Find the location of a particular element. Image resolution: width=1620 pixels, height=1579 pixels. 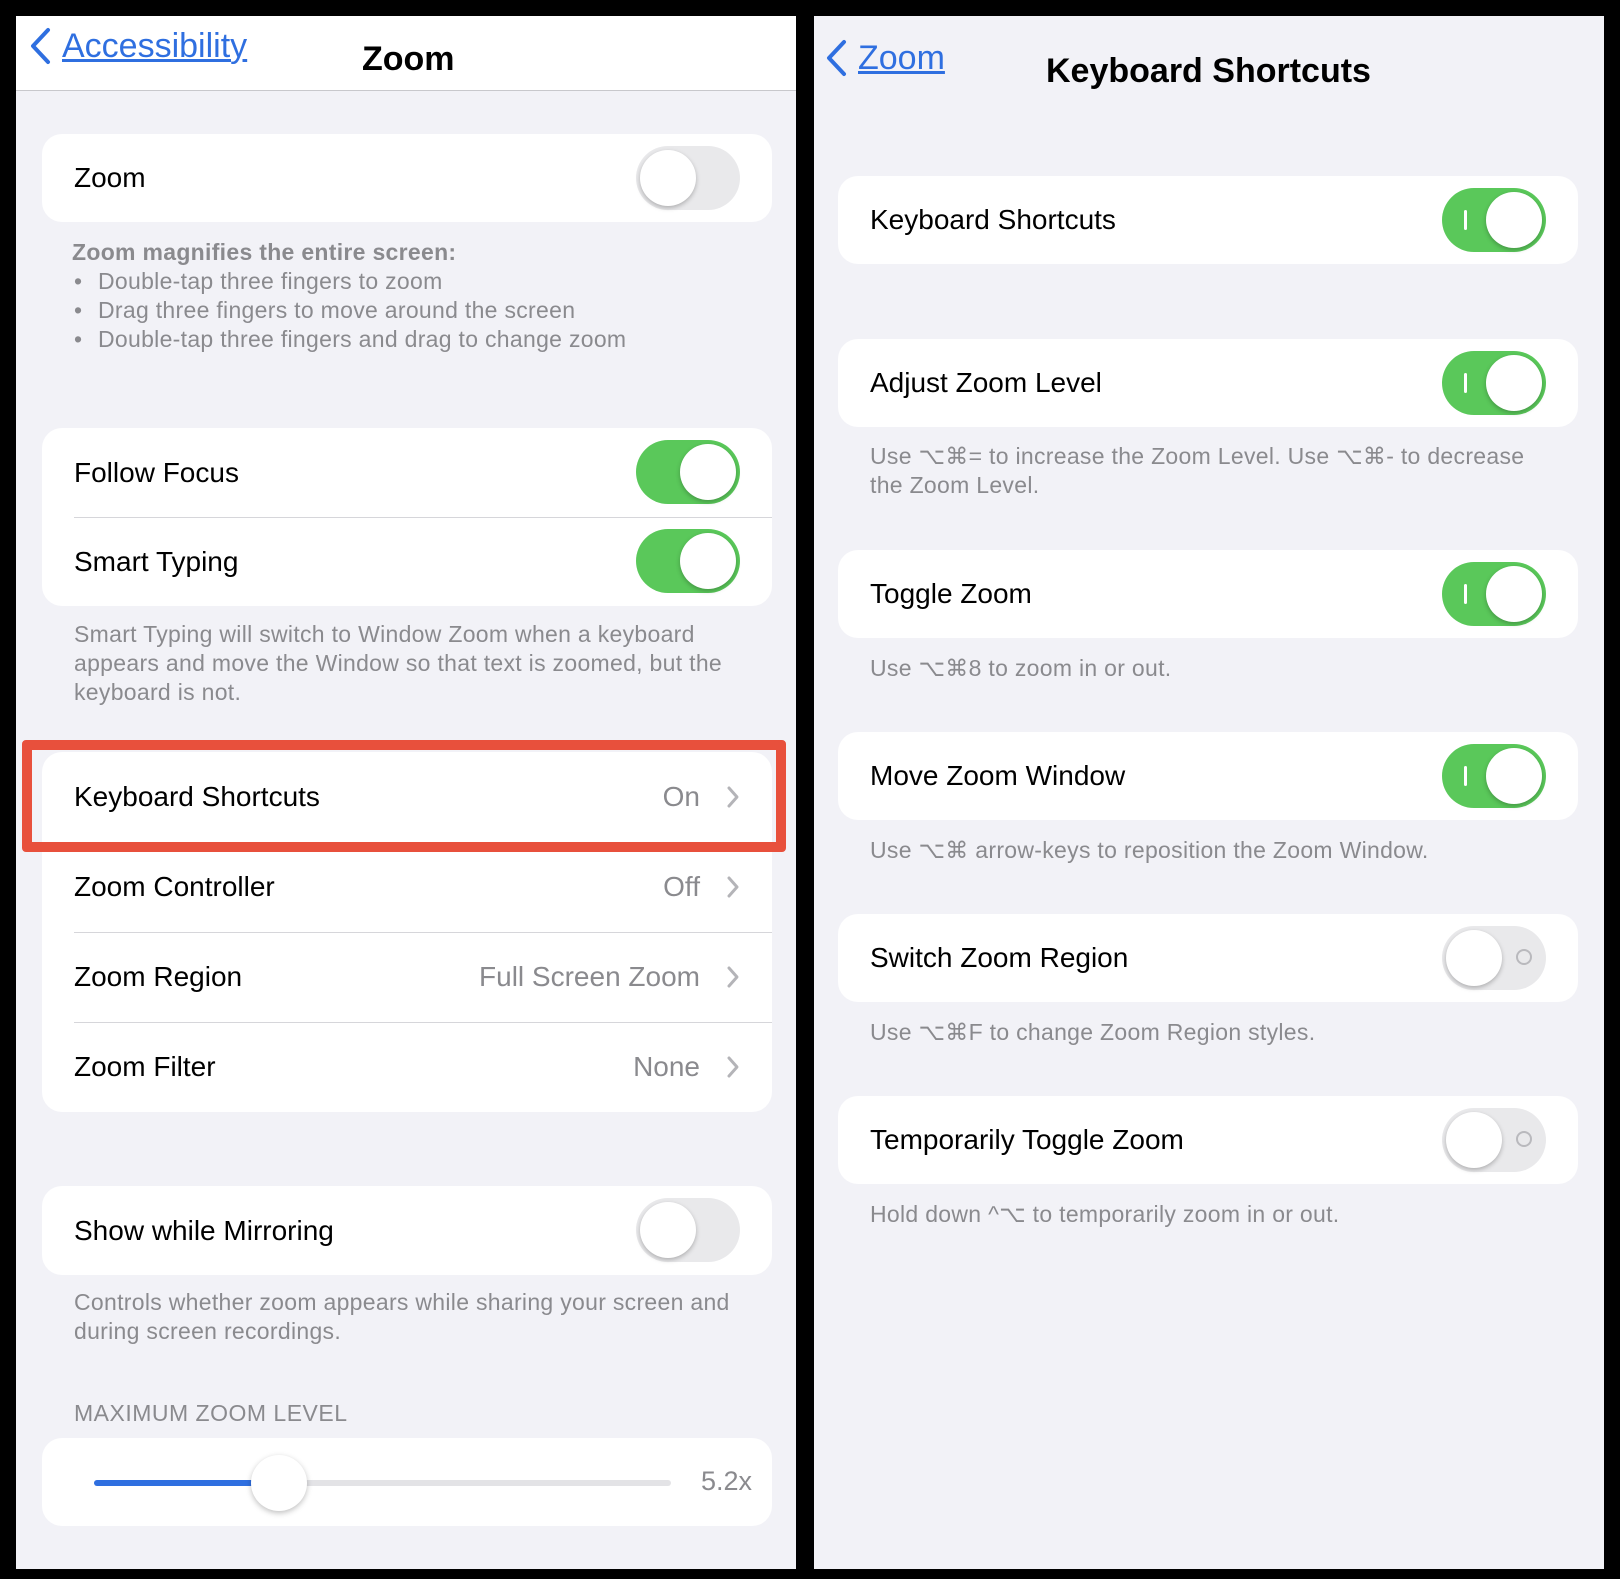

toggle-zoom-row: Toggle Zoom is located at coordinates (1208, 594).